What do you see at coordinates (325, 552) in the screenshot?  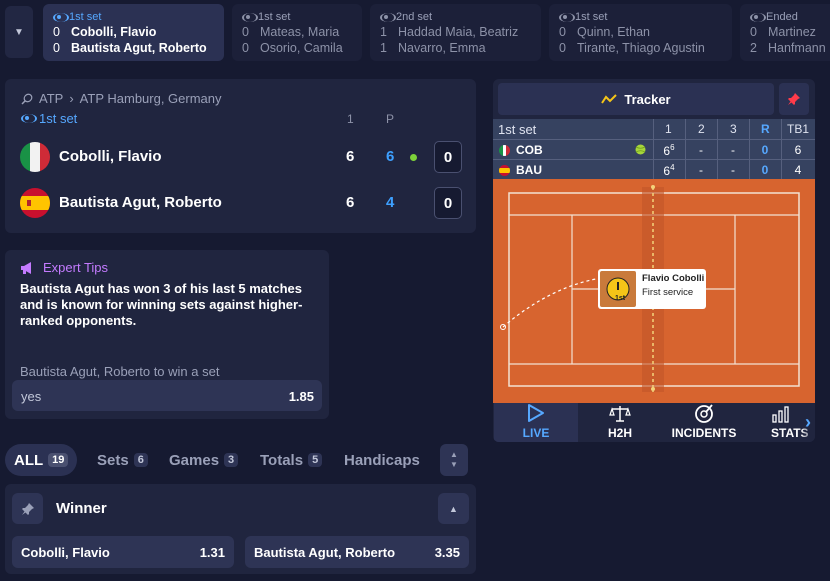 I see `outcome-label: Bautista Agut, Roberto` at bounding box center [325, 552].